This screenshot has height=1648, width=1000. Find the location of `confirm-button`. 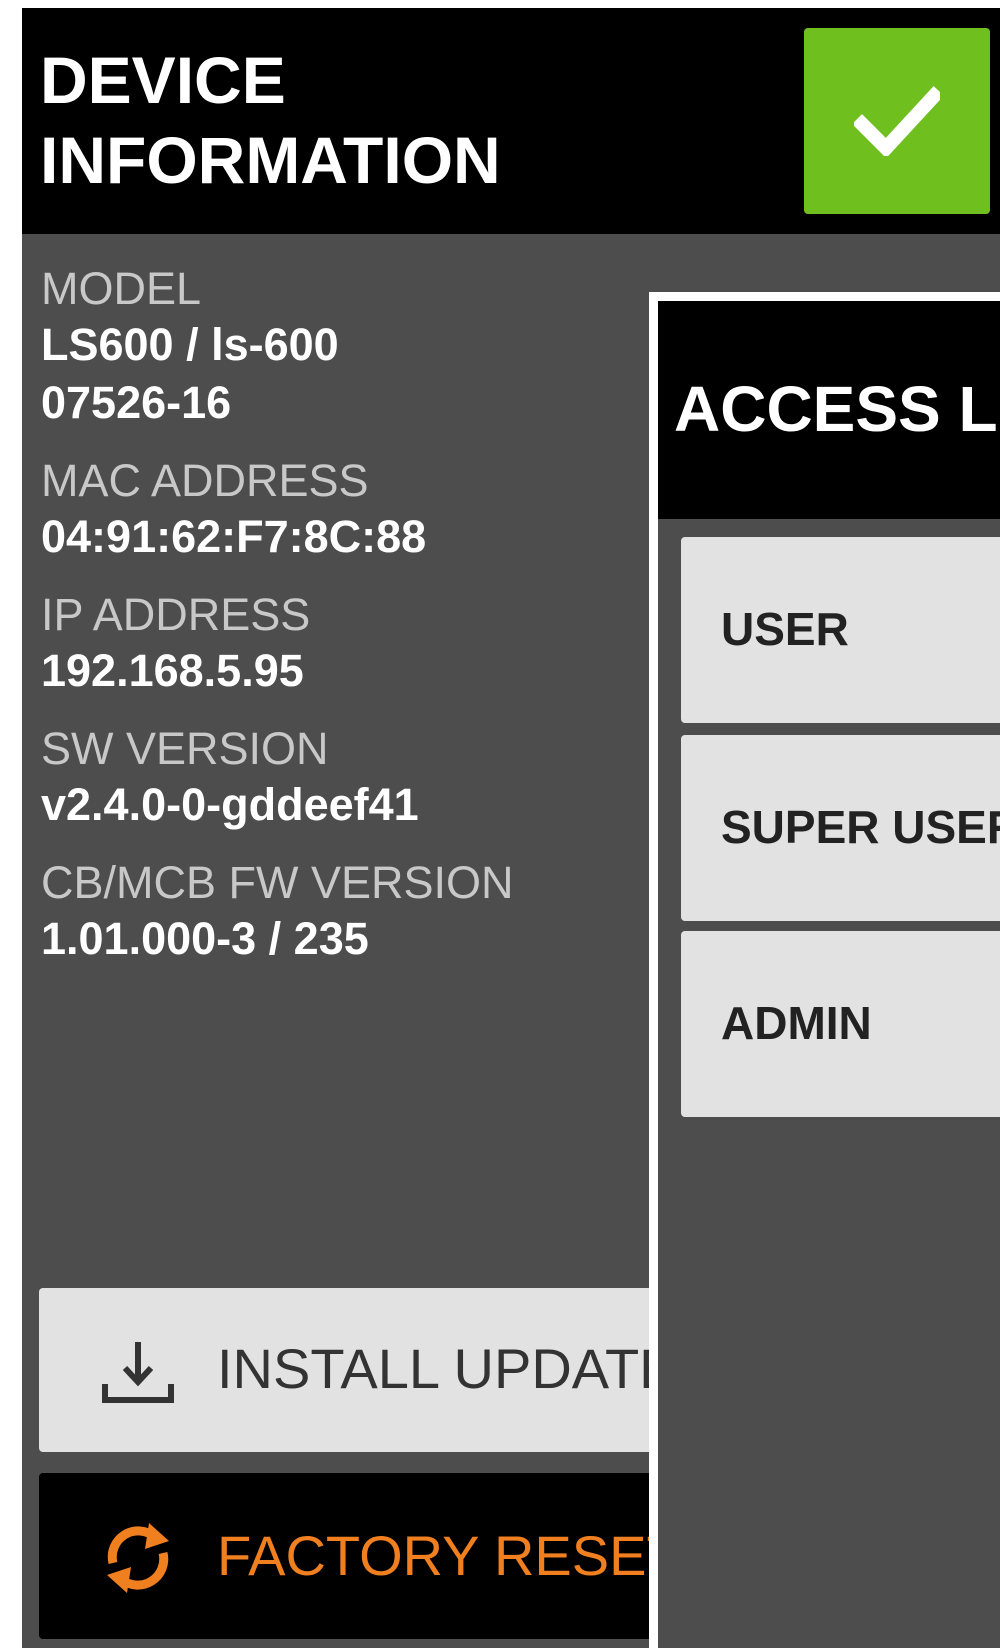

confirm-button is located at coordinates (897, 121).